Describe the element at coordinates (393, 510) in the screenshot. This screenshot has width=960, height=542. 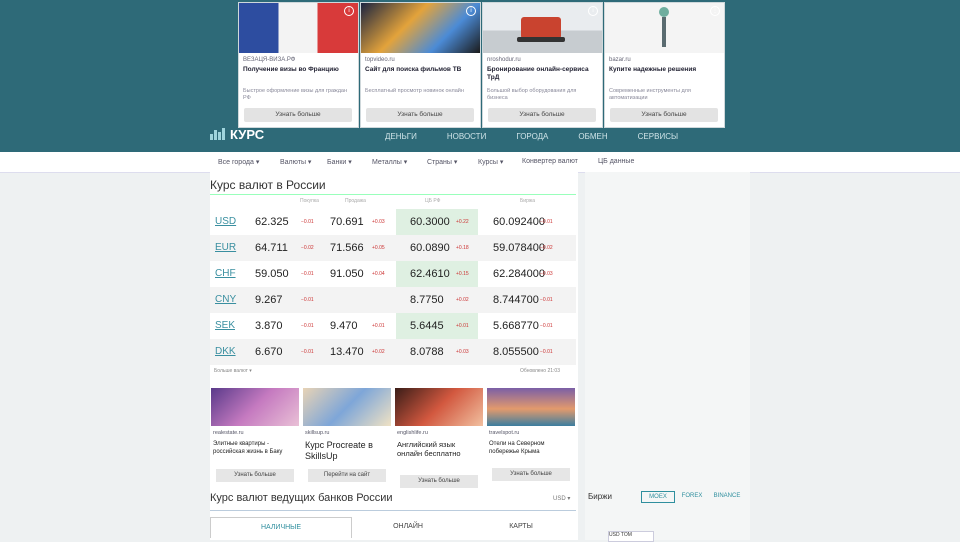
I see `divider` at that location.